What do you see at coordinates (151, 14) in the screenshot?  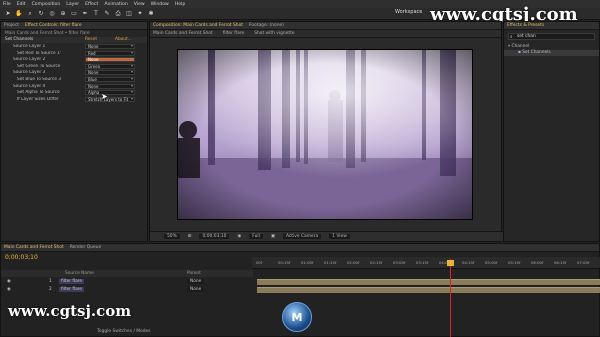 I see `puppet-tool-icon: ✱` at bounding box center [151, 14].